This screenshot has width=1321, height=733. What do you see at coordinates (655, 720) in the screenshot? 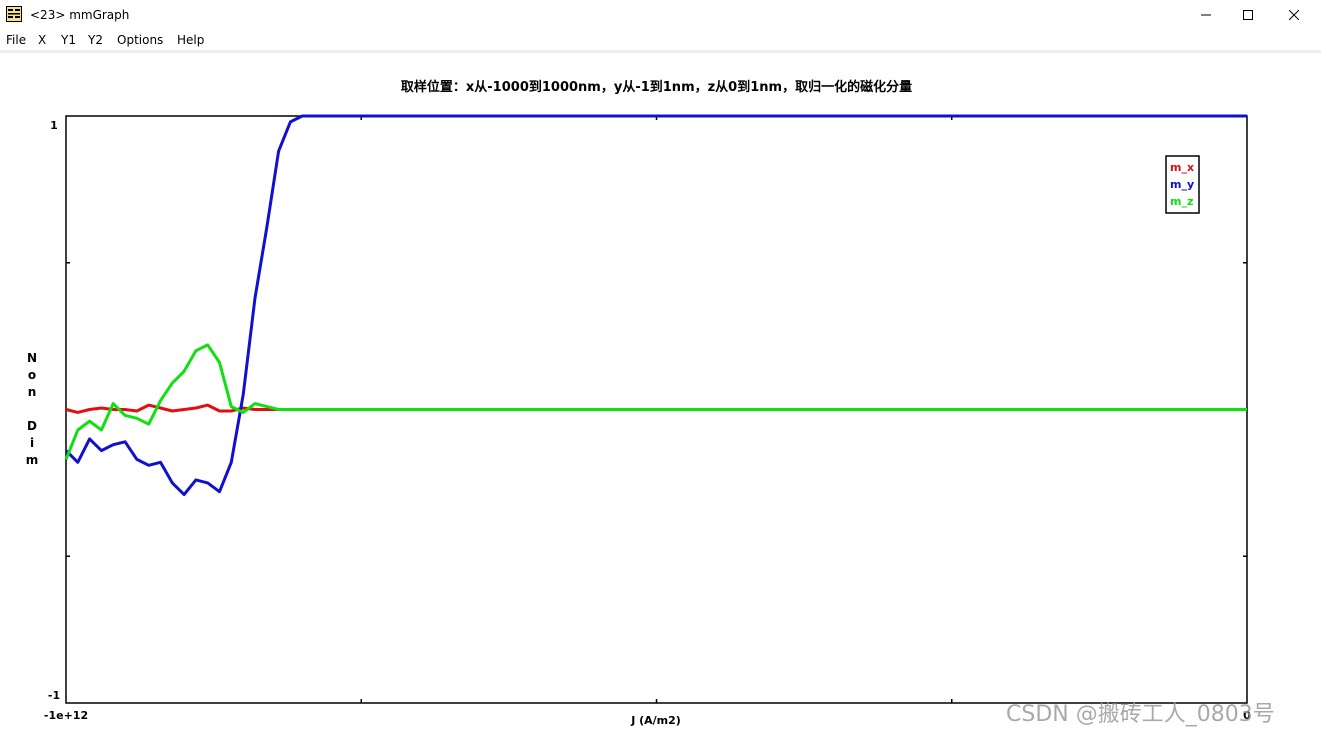
I see `x-axis-label: J (A/m2)` at bounding box center [655, 720].